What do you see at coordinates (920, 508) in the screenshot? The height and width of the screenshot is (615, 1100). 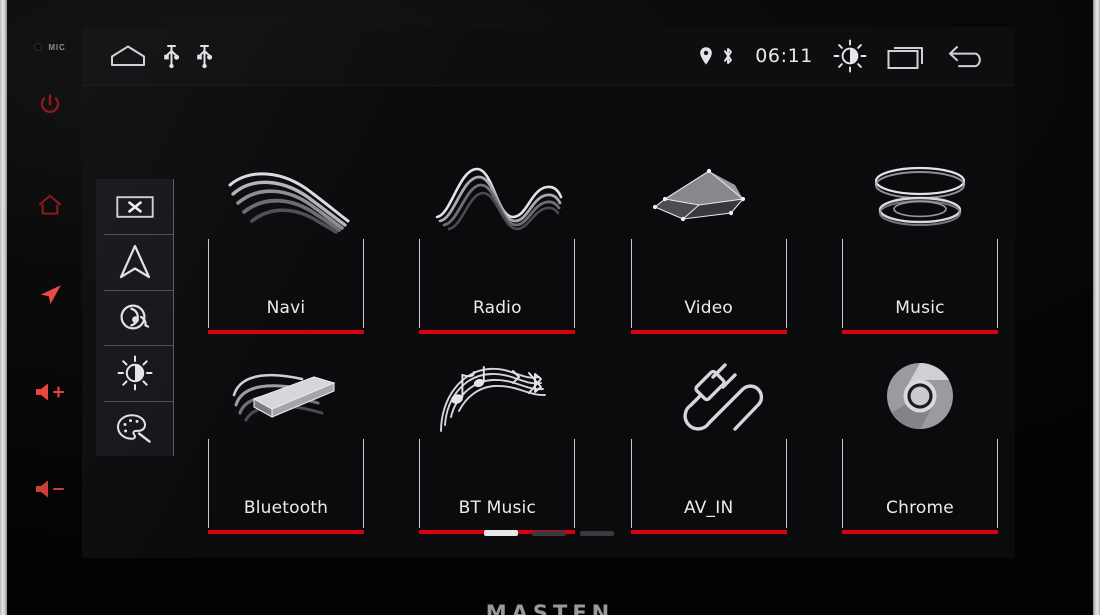 I see `app-label: Chrome` at bounding box center [920, 508].